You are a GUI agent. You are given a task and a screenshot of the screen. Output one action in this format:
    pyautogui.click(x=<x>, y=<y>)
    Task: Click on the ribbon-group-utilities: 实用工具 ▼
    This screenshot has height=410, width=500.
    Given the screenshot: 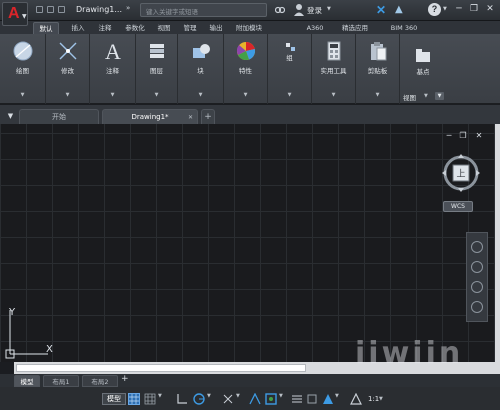 What is the action you would take?
    pyautogui.click(x=334, y=69)
    